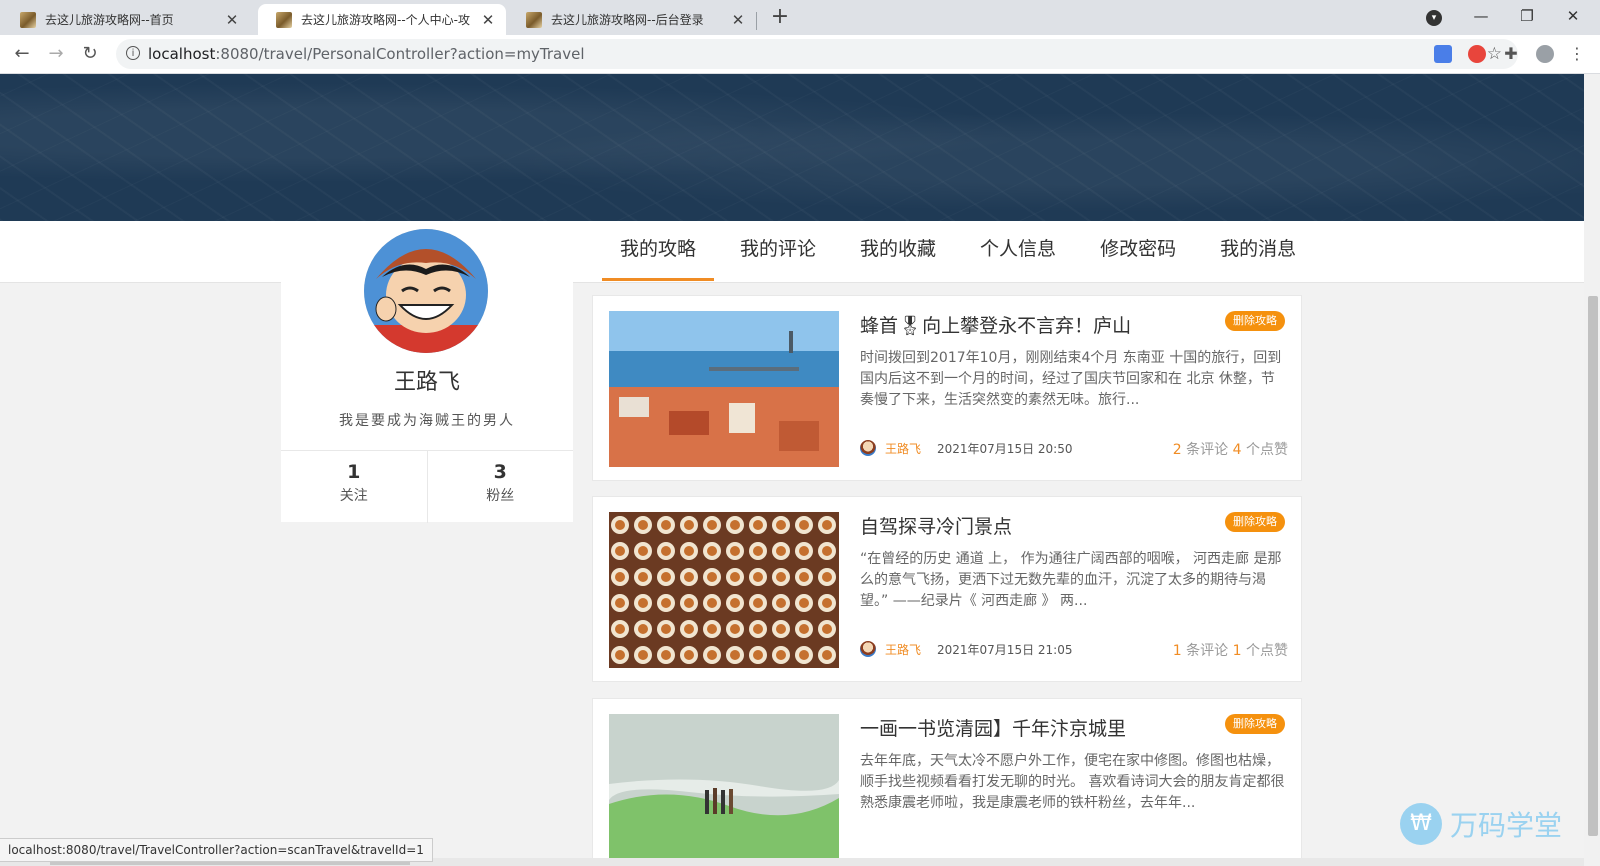 The width and height of the screenshot is (1600, 866). What do you see at coordinates (385, 20) in the screenshot?
I see `tab-title: 去这儿旅游攻略网--个人中心-攻` at bounding box center [385, 20].